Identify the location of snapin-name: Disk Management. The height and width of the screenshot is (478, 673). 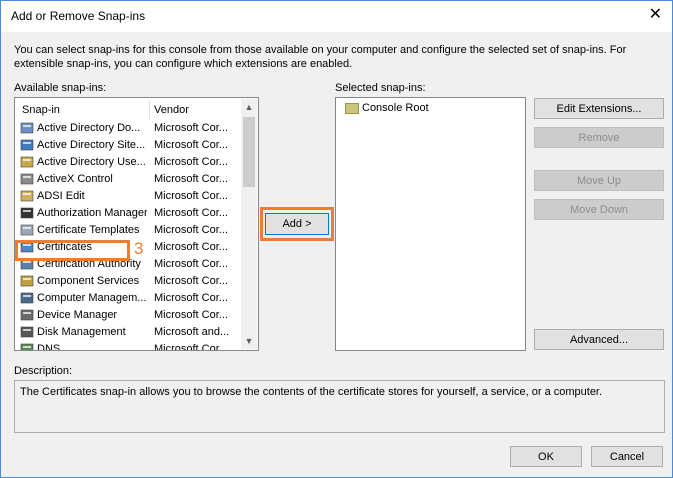
(81, 332).